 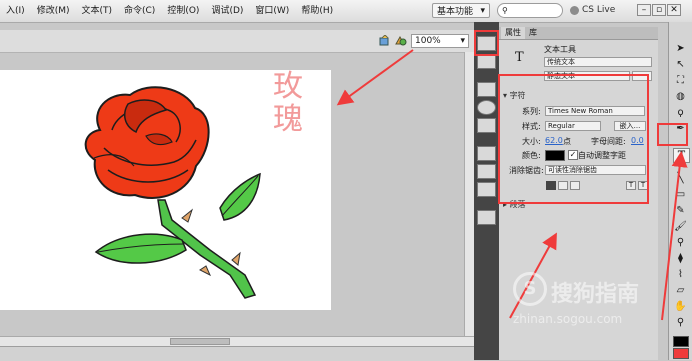 I want to click on watermark: S 搜狗指南 zhinan.sogou.com, so click(x=588, y=302).